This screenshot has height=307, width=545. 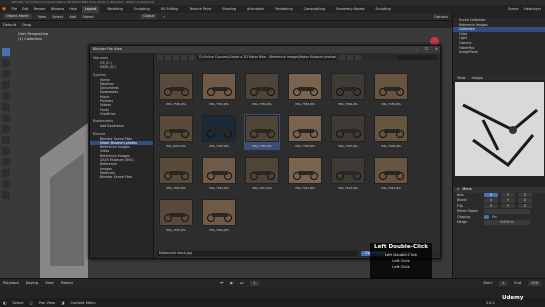 What do you see at coordinates (6, 195) in the screenshot?
I see `poly-build-icon` at bounding box center [6, 195].